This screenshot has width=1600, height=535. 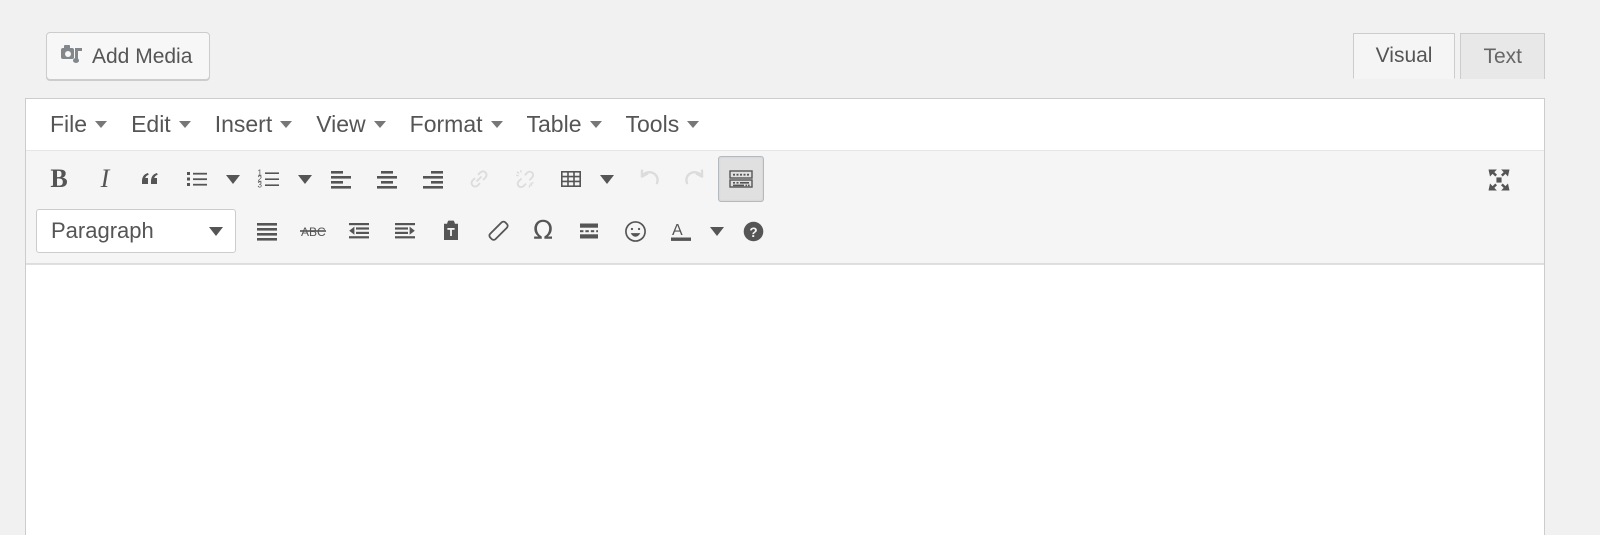 I want to click on align-justify-icon, so click(x=267, y=232).